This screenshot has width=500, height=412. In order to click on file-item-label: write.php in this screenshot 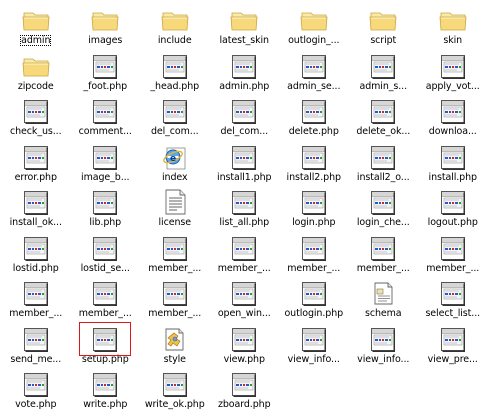, I will do `click(105, 404)`.